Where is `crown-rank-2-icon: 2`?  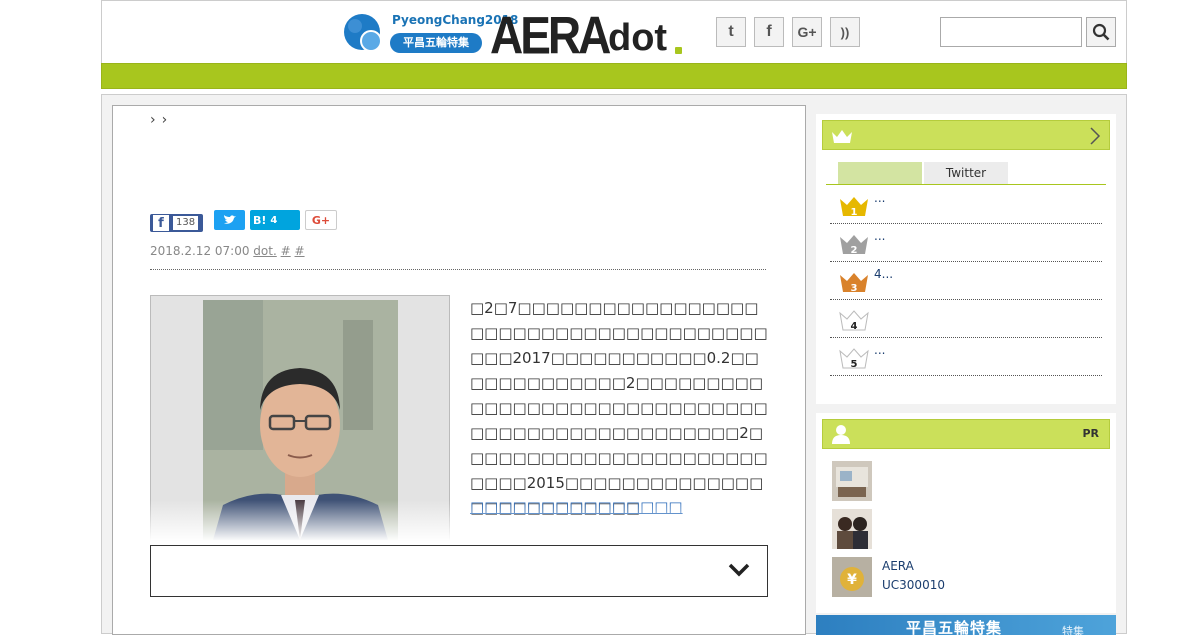 crown-rank-2-icon: 2 is located at coordinates (854, 245).